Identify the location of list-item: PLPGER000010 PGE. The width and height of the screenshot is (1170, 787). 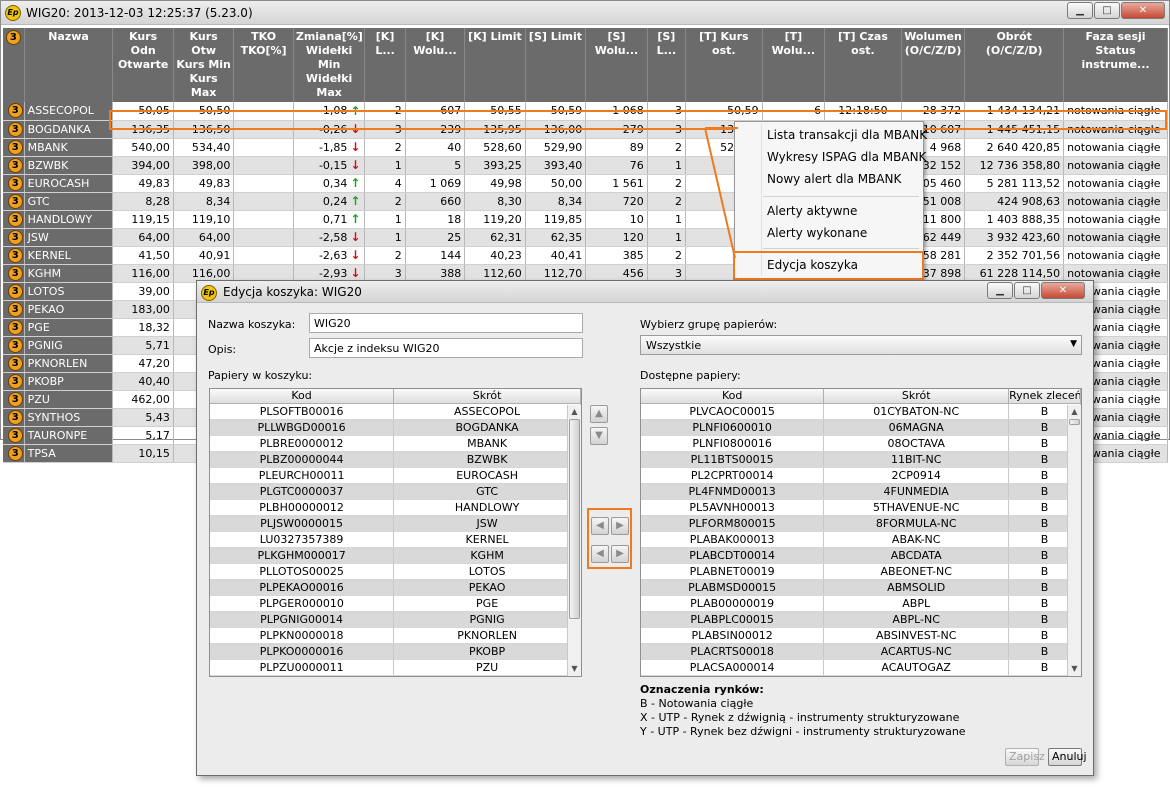
(395, 603).